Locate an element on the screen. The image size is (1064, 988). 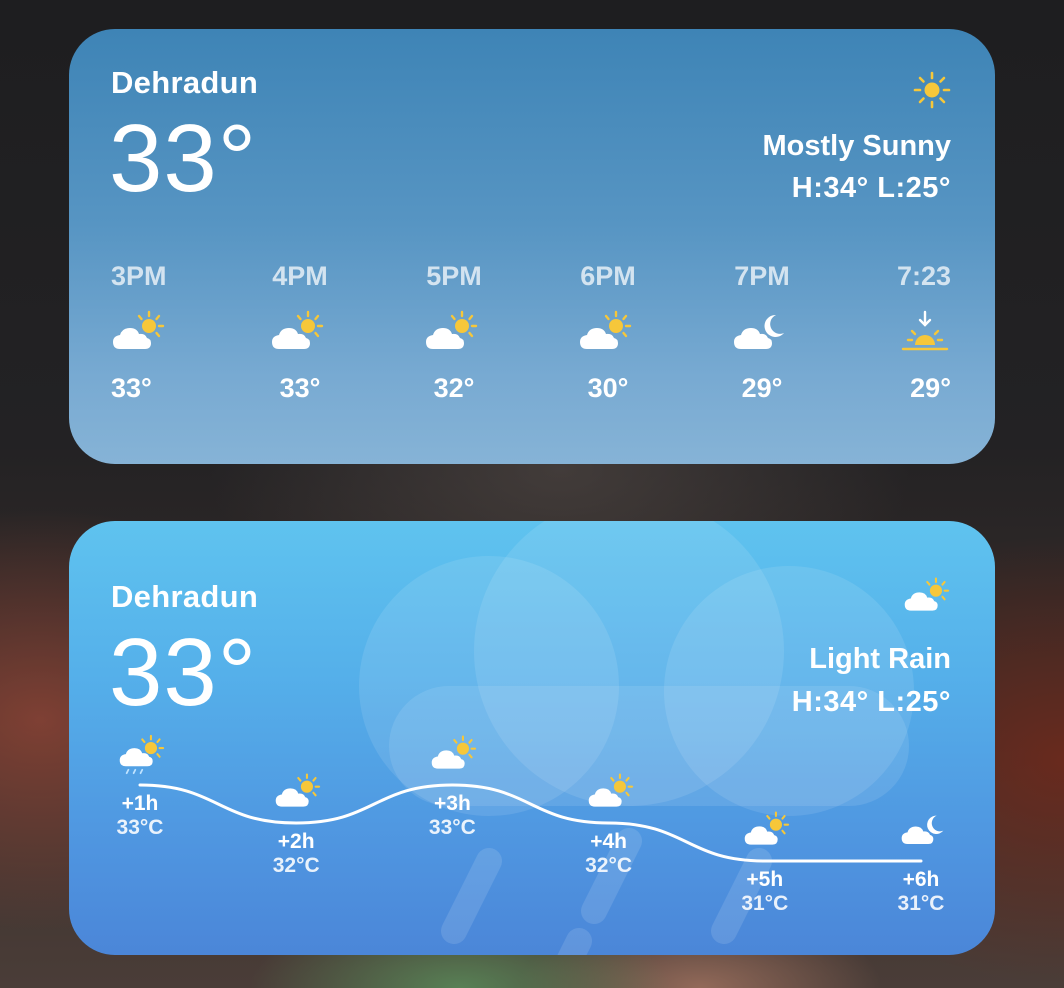
hour-item: 6PM 30° is located at coordinates (608, 332).